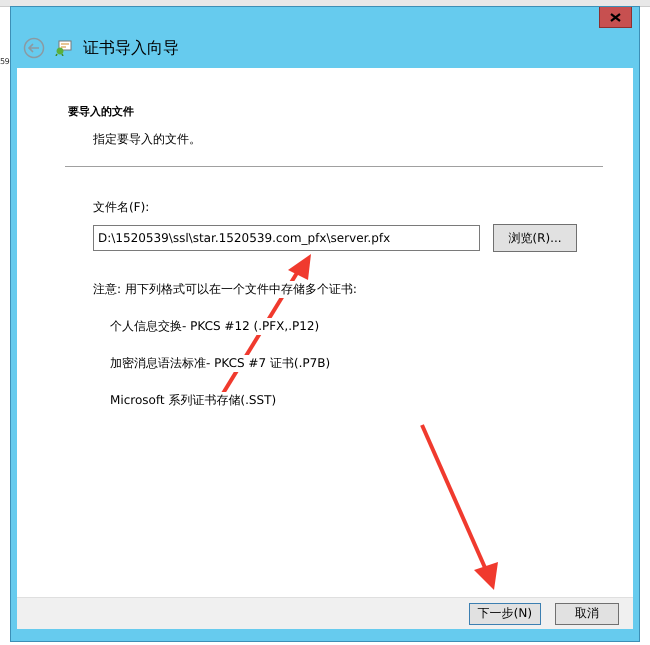 The height and width of the screenshot is (645, 650). What do you see at coordinates (193, 400) in the screenshot?
I see `format-item: Microsoft 系列证书存储(.SST)` at bounding box center [193, 400].